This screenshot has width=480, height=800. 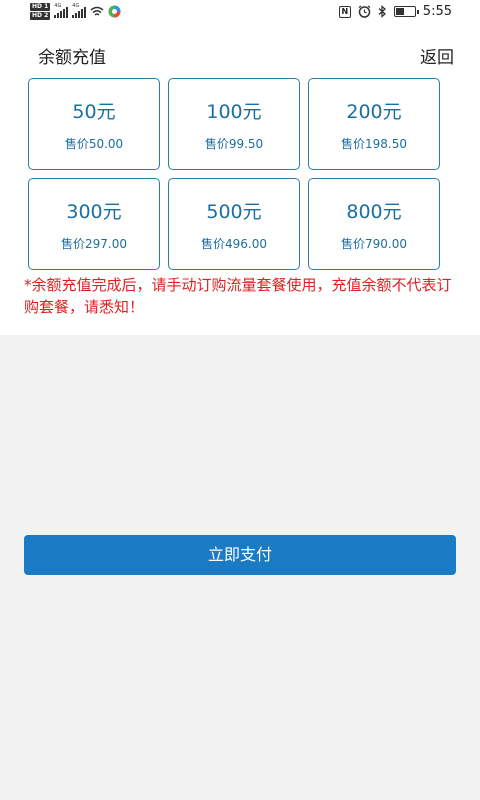 I want to click on option-amount: 50元, so click(x=94, y=112).